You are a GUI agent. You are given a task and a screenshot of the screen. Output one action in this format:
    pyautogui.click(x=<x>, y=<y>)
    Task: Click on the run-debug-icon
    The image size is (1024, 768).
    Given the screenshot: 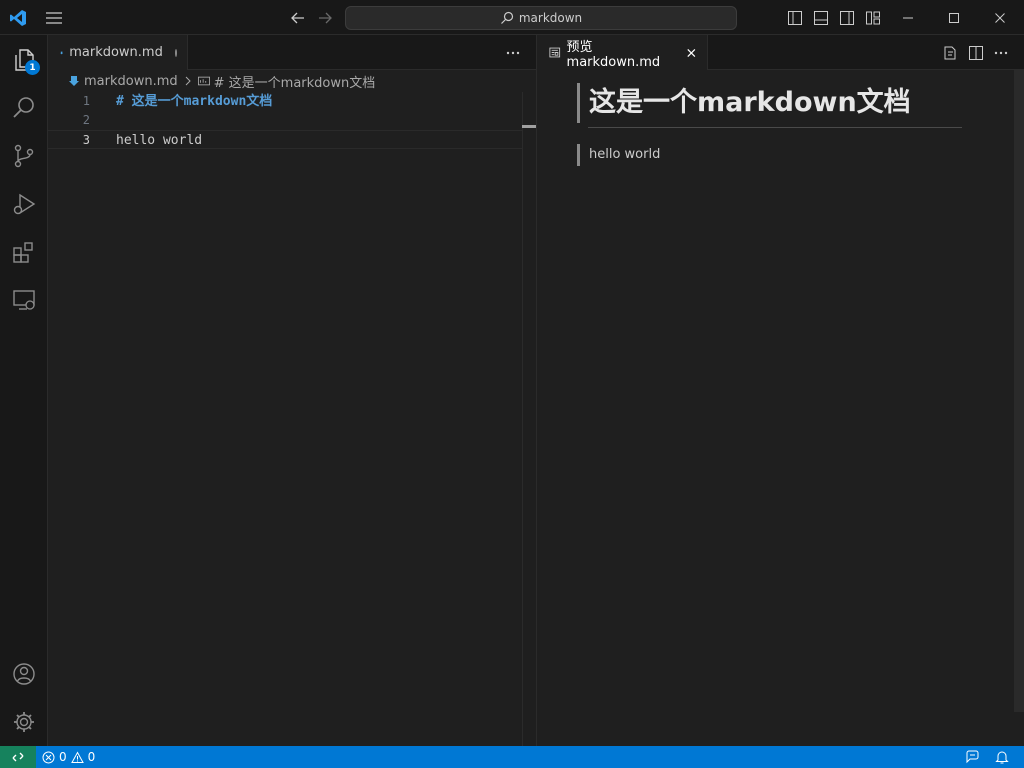 What is the action you would take?
    pyautogui.click(x=24, y=204)
    